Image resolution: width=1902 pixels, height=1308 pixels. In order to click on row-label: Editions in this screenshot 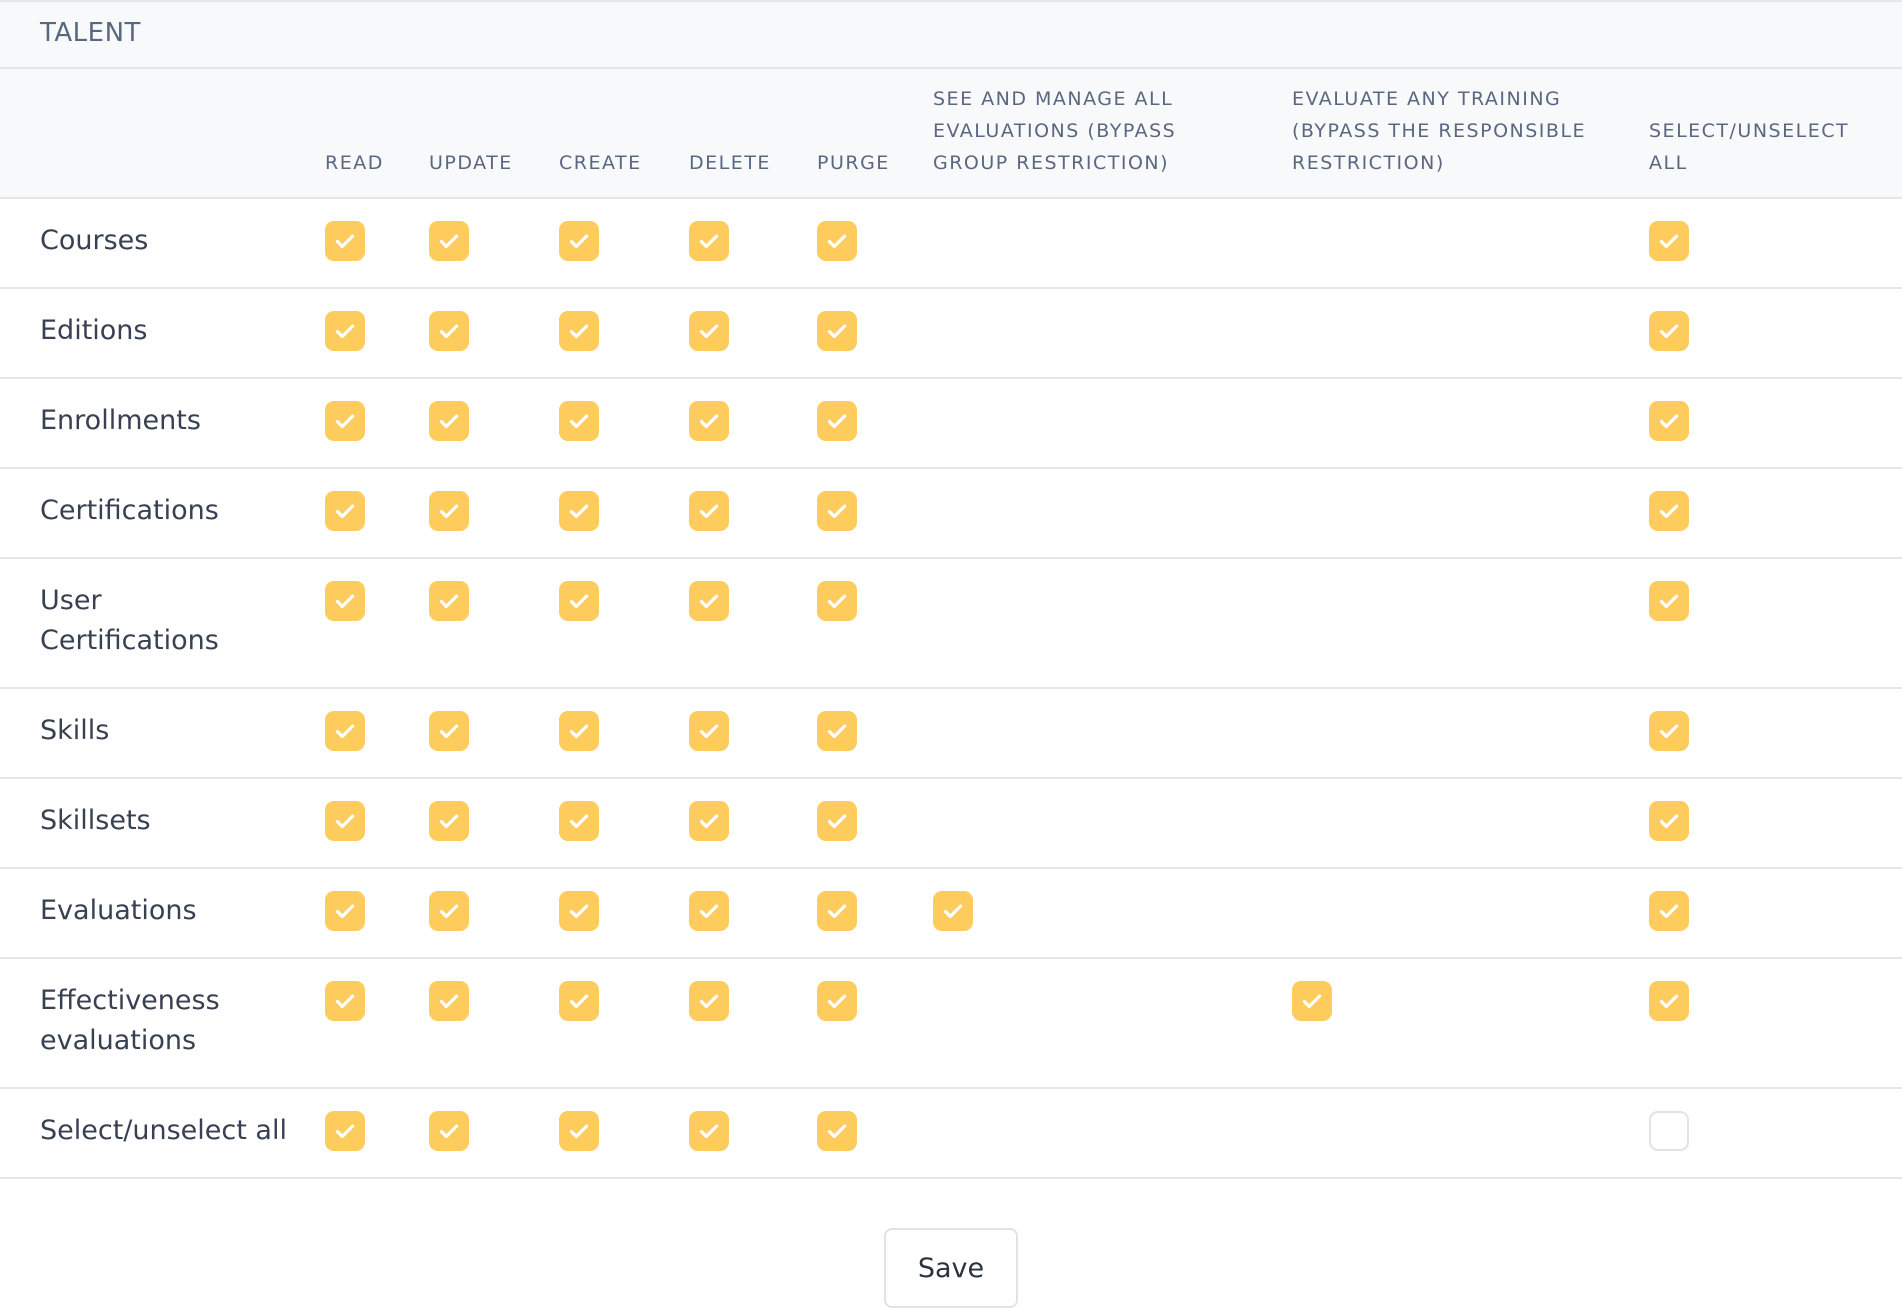, I will do `click(94, 330)`.